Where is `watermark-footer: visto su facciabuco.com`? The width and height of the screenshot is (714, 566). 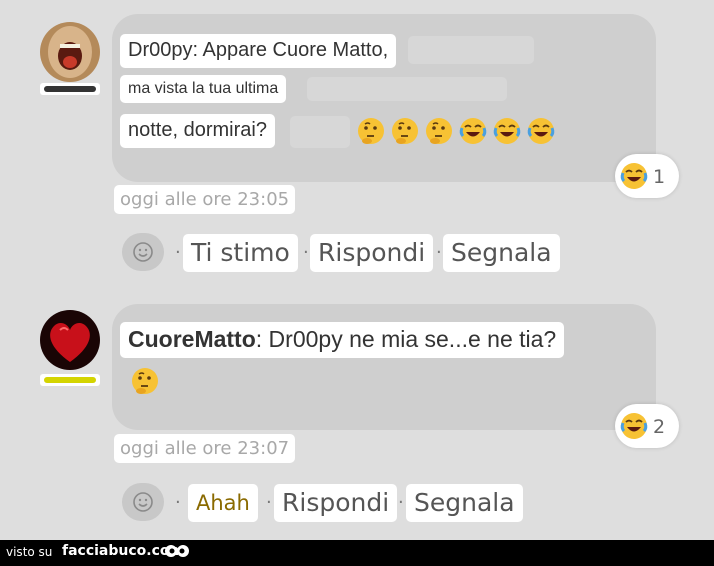
watermark-footer: visto su facciabuco.com is located at coordinates (357, 553).